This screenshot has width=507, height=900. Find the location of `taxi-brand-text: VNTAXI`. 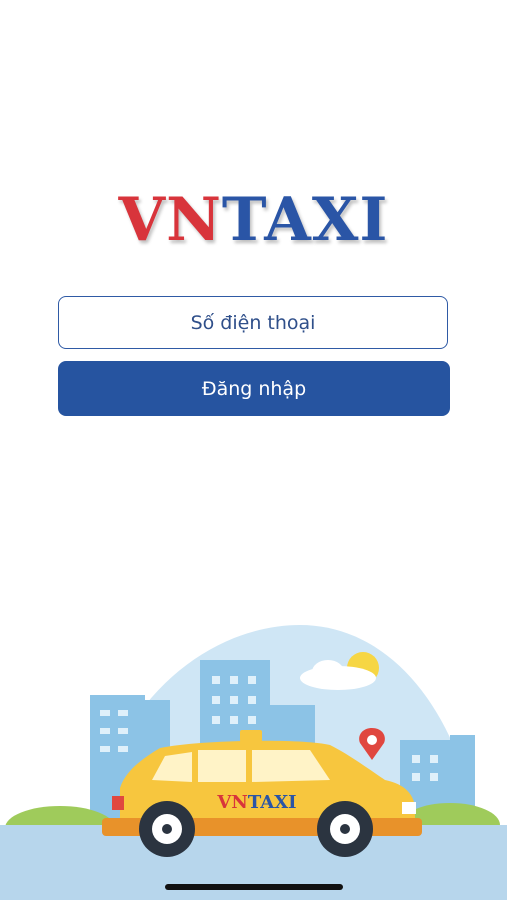

taxi-brand-text: VNTAXI is located at coordinates (256, 802).